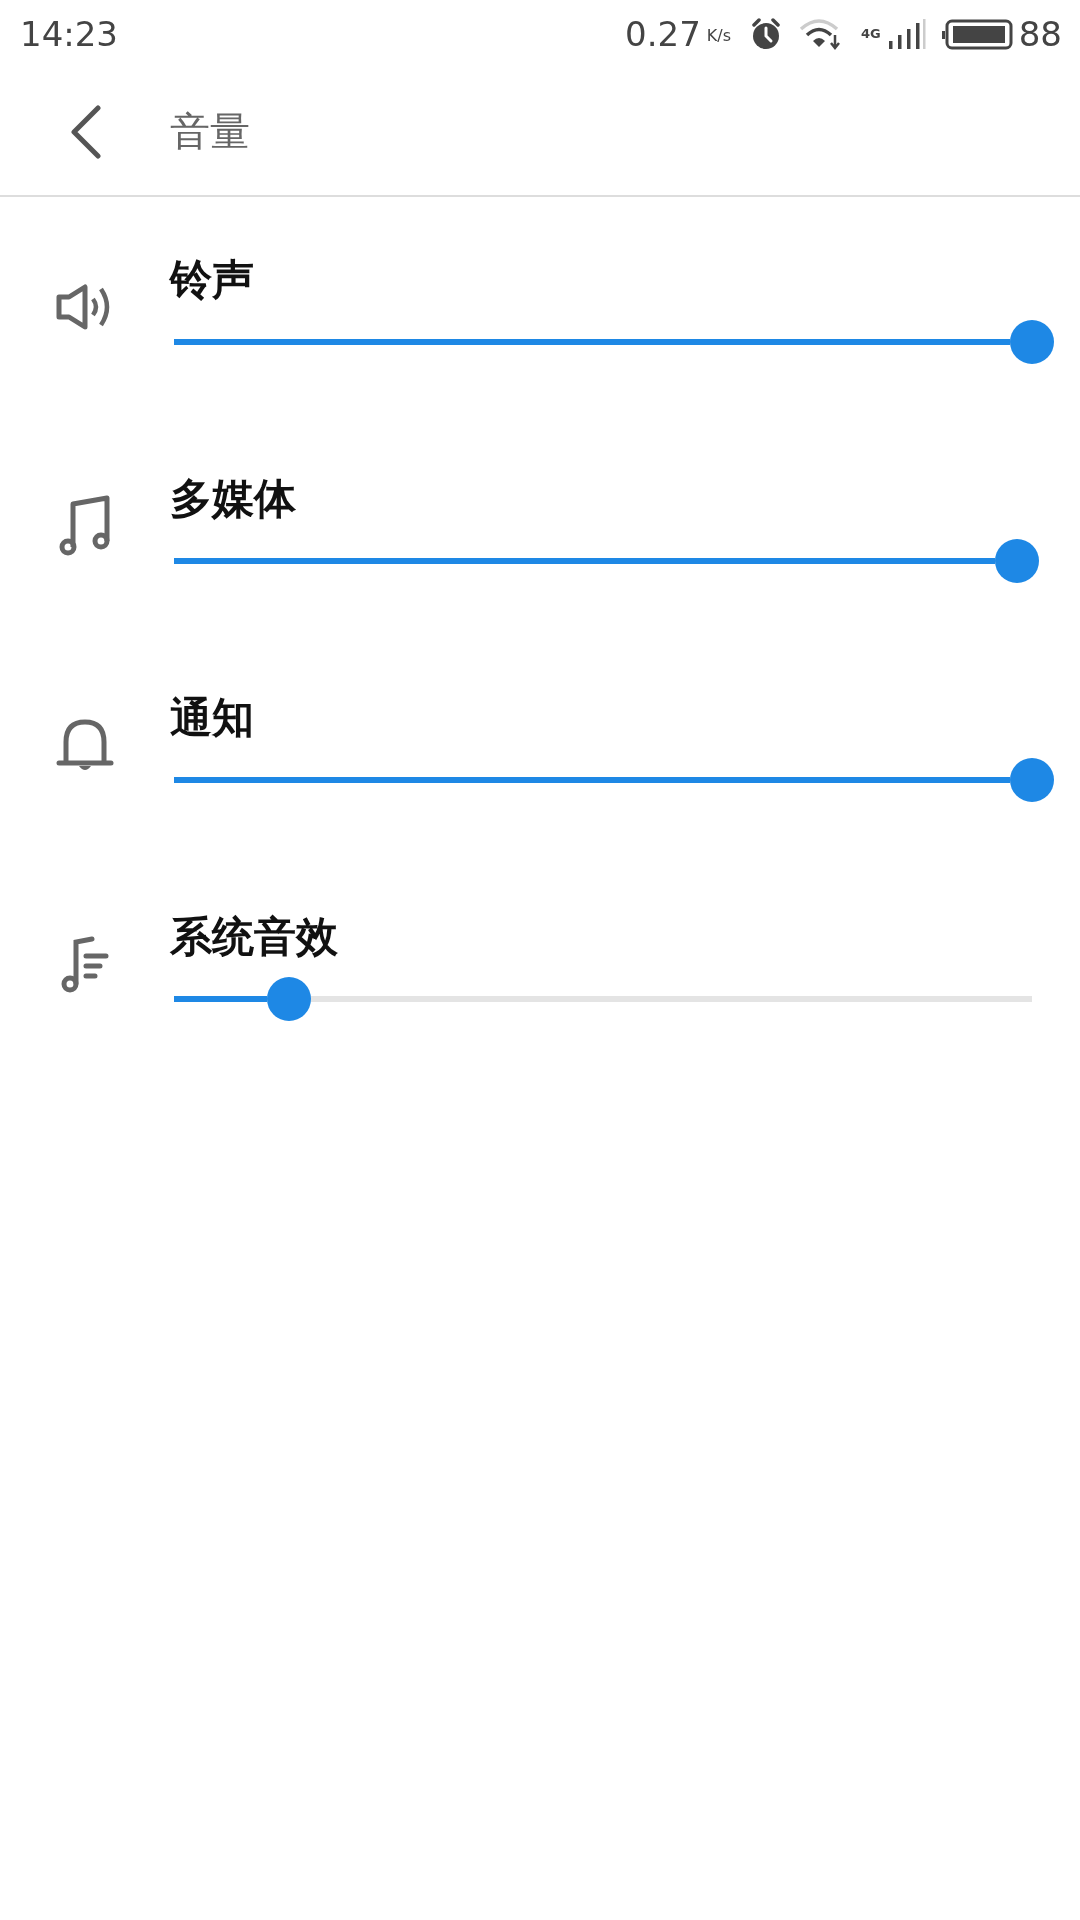  I want to click on status-time: 14:23, so click(69, 34).